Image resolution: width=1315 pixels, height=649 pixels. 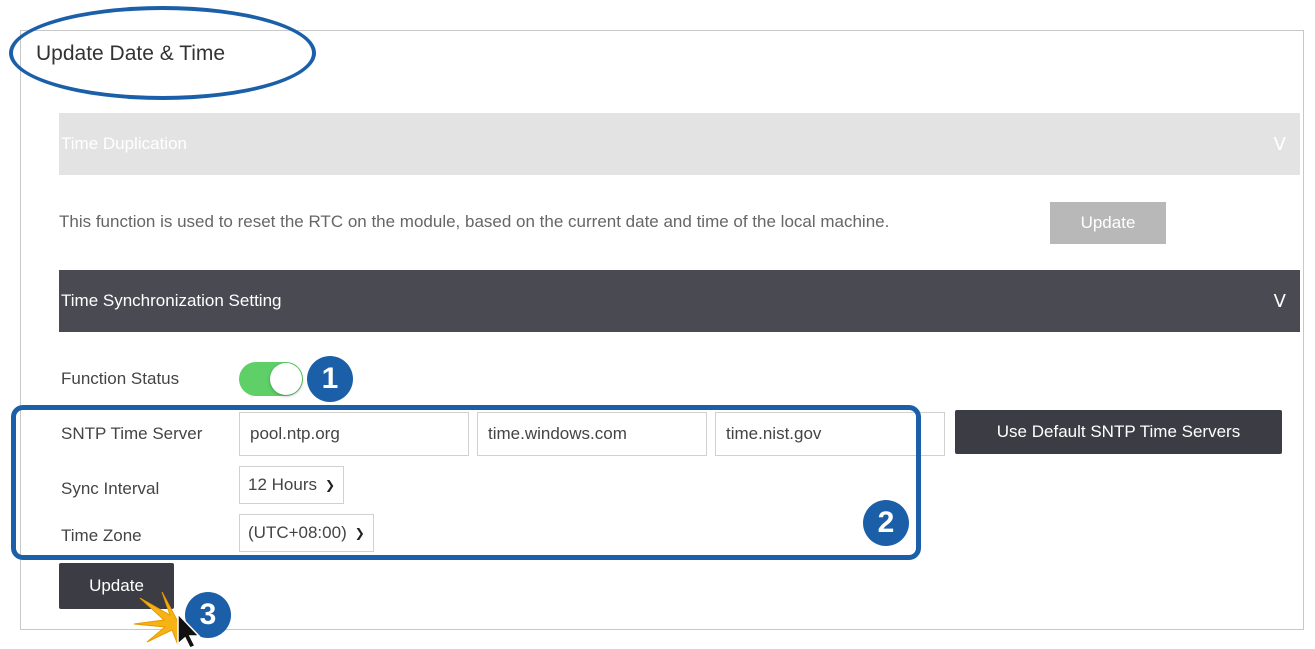 What do you see at coordinates (886, 523) in the screenshot?
I see `step-2-badge: 2` at bounding box center [886, 523].